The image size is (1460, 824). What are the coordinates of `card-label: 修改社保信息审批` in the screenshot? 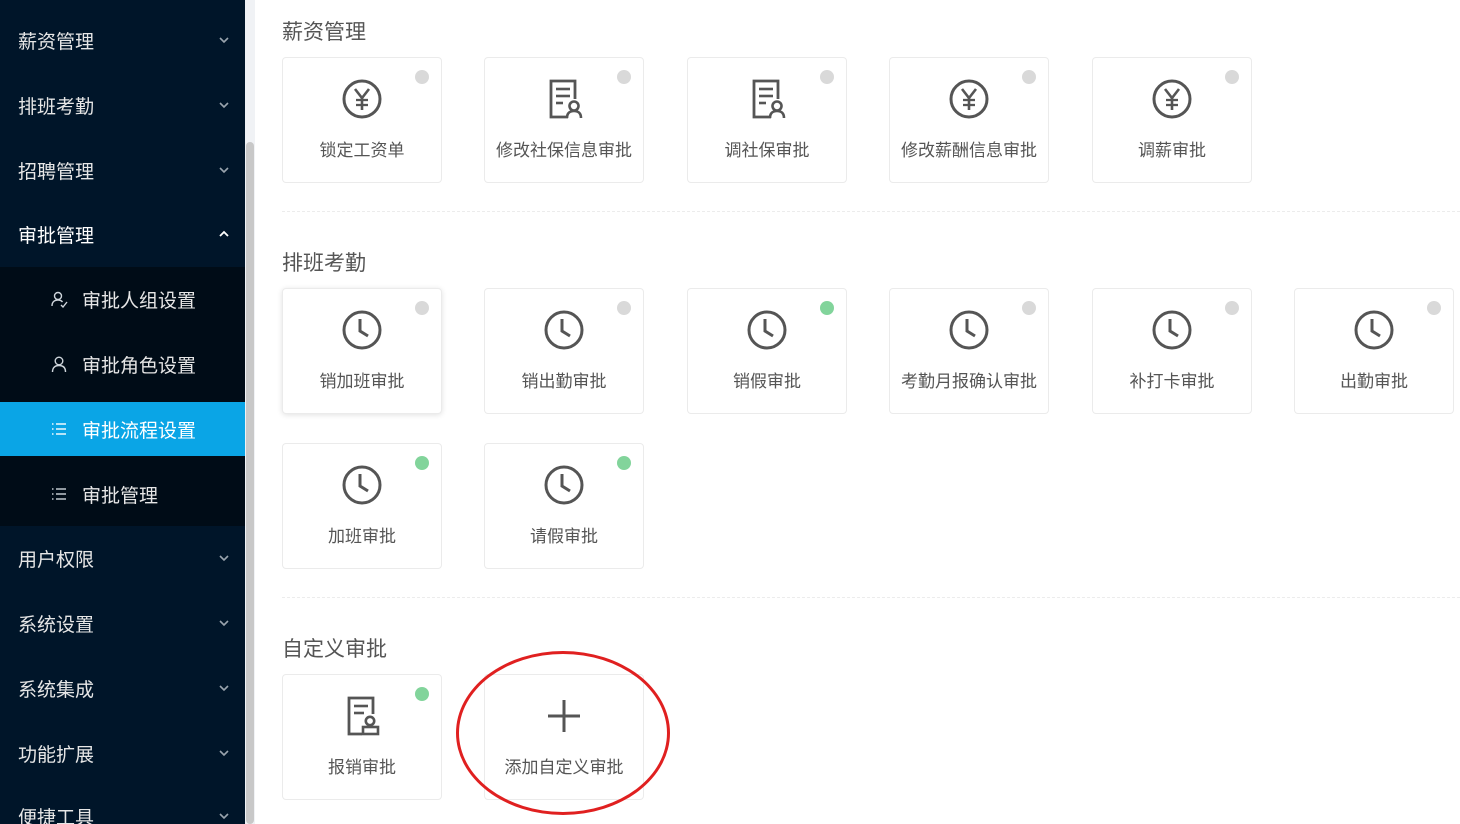 It's located at (564, 151).